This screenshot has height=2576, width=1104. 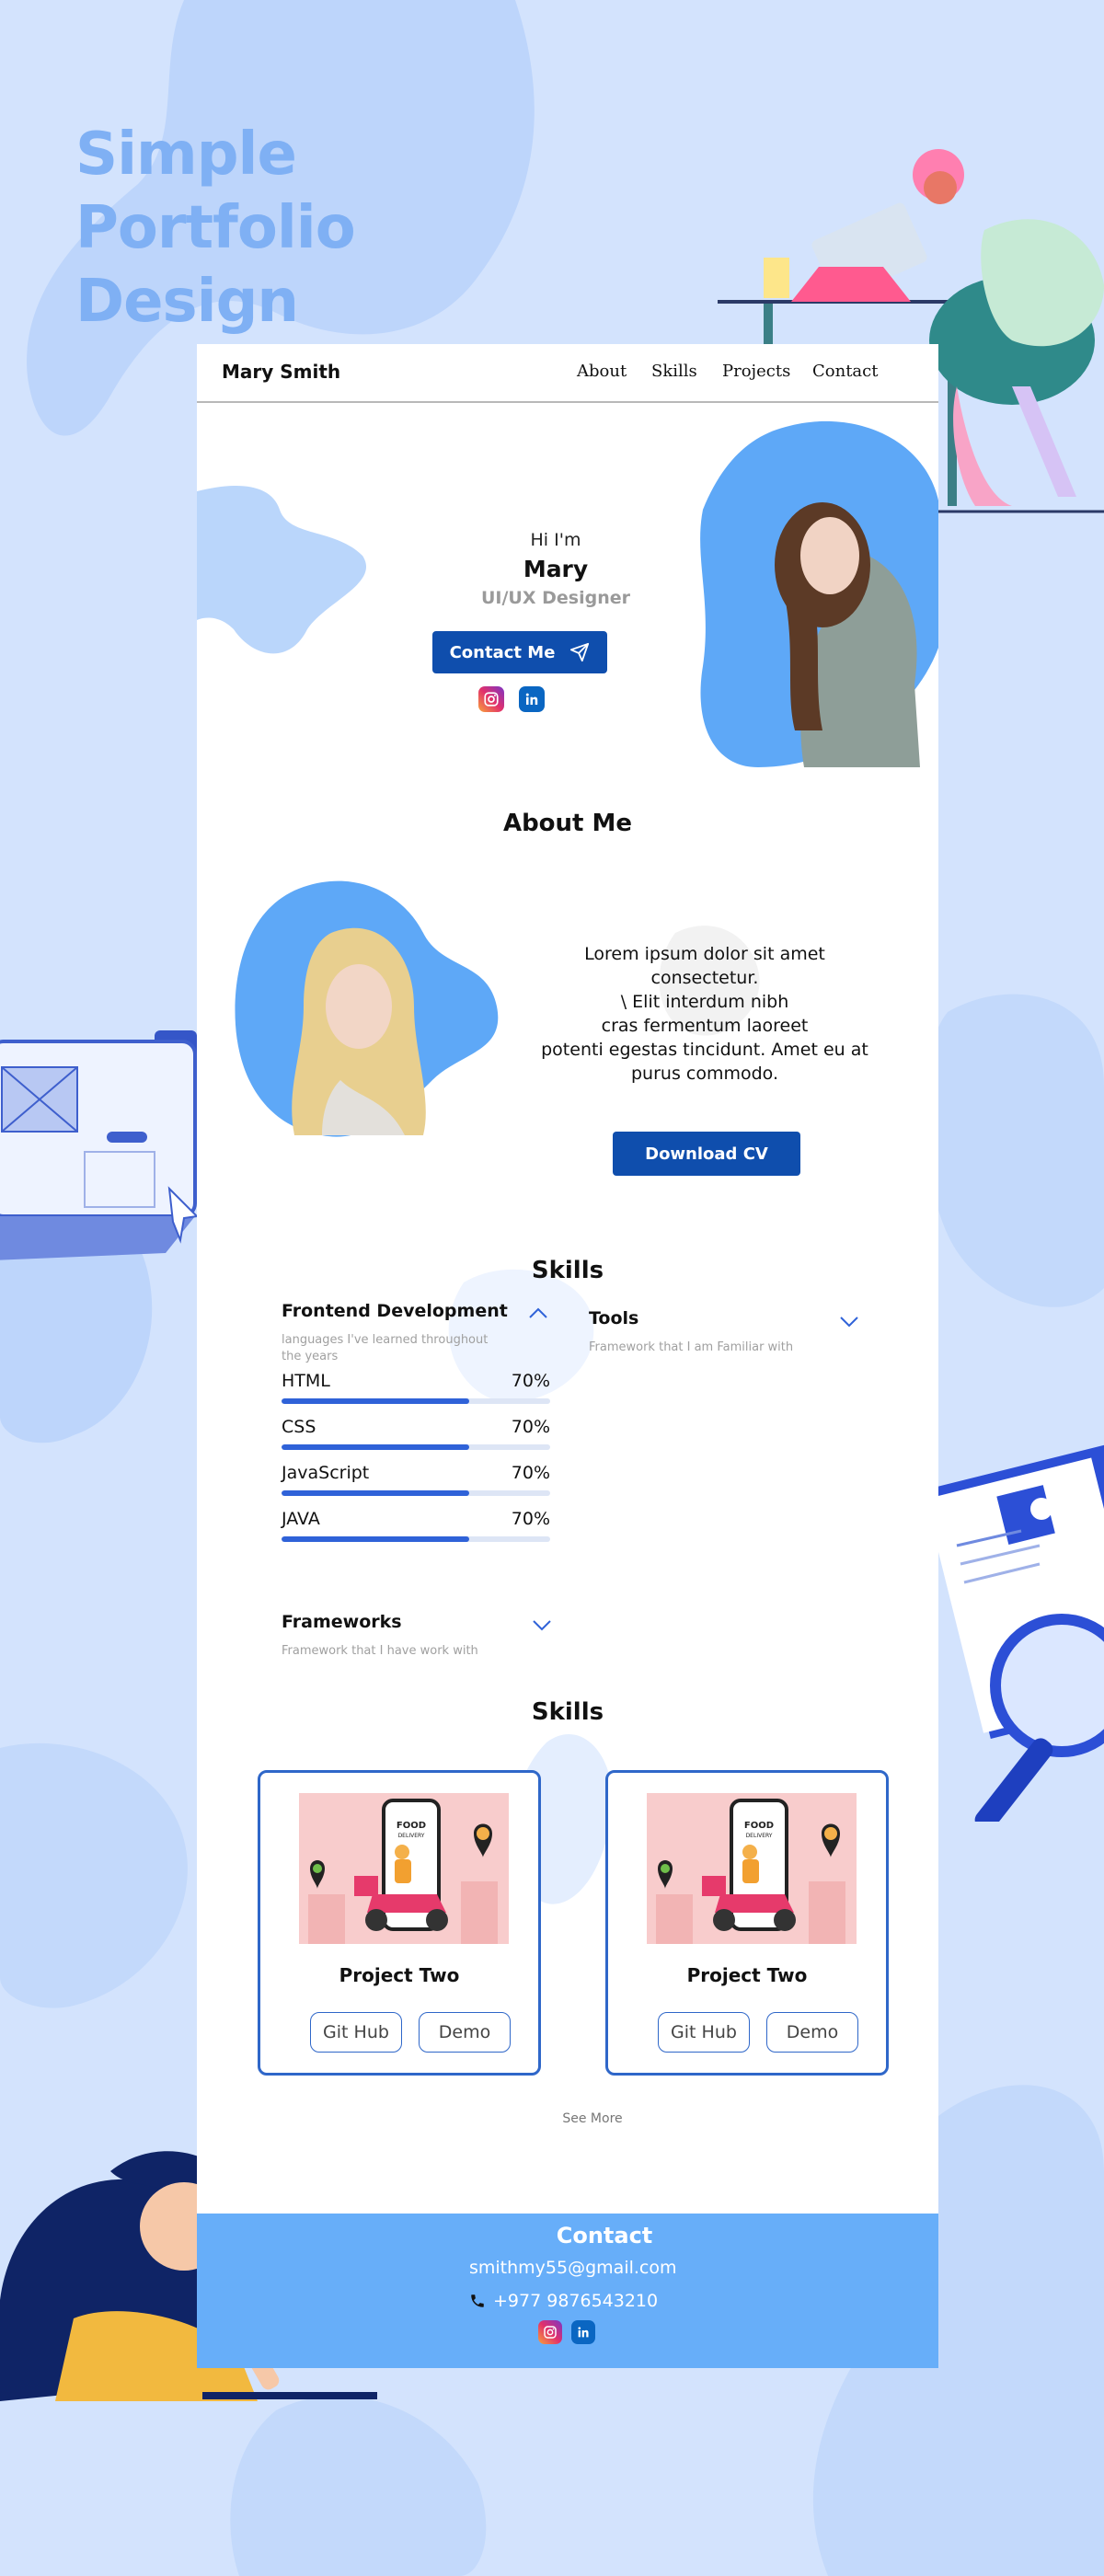 What do you see at coordinates (567, 1712) in the screenshot?
I see `projects-section-title: Skills` at bounding box center [567, 1712].